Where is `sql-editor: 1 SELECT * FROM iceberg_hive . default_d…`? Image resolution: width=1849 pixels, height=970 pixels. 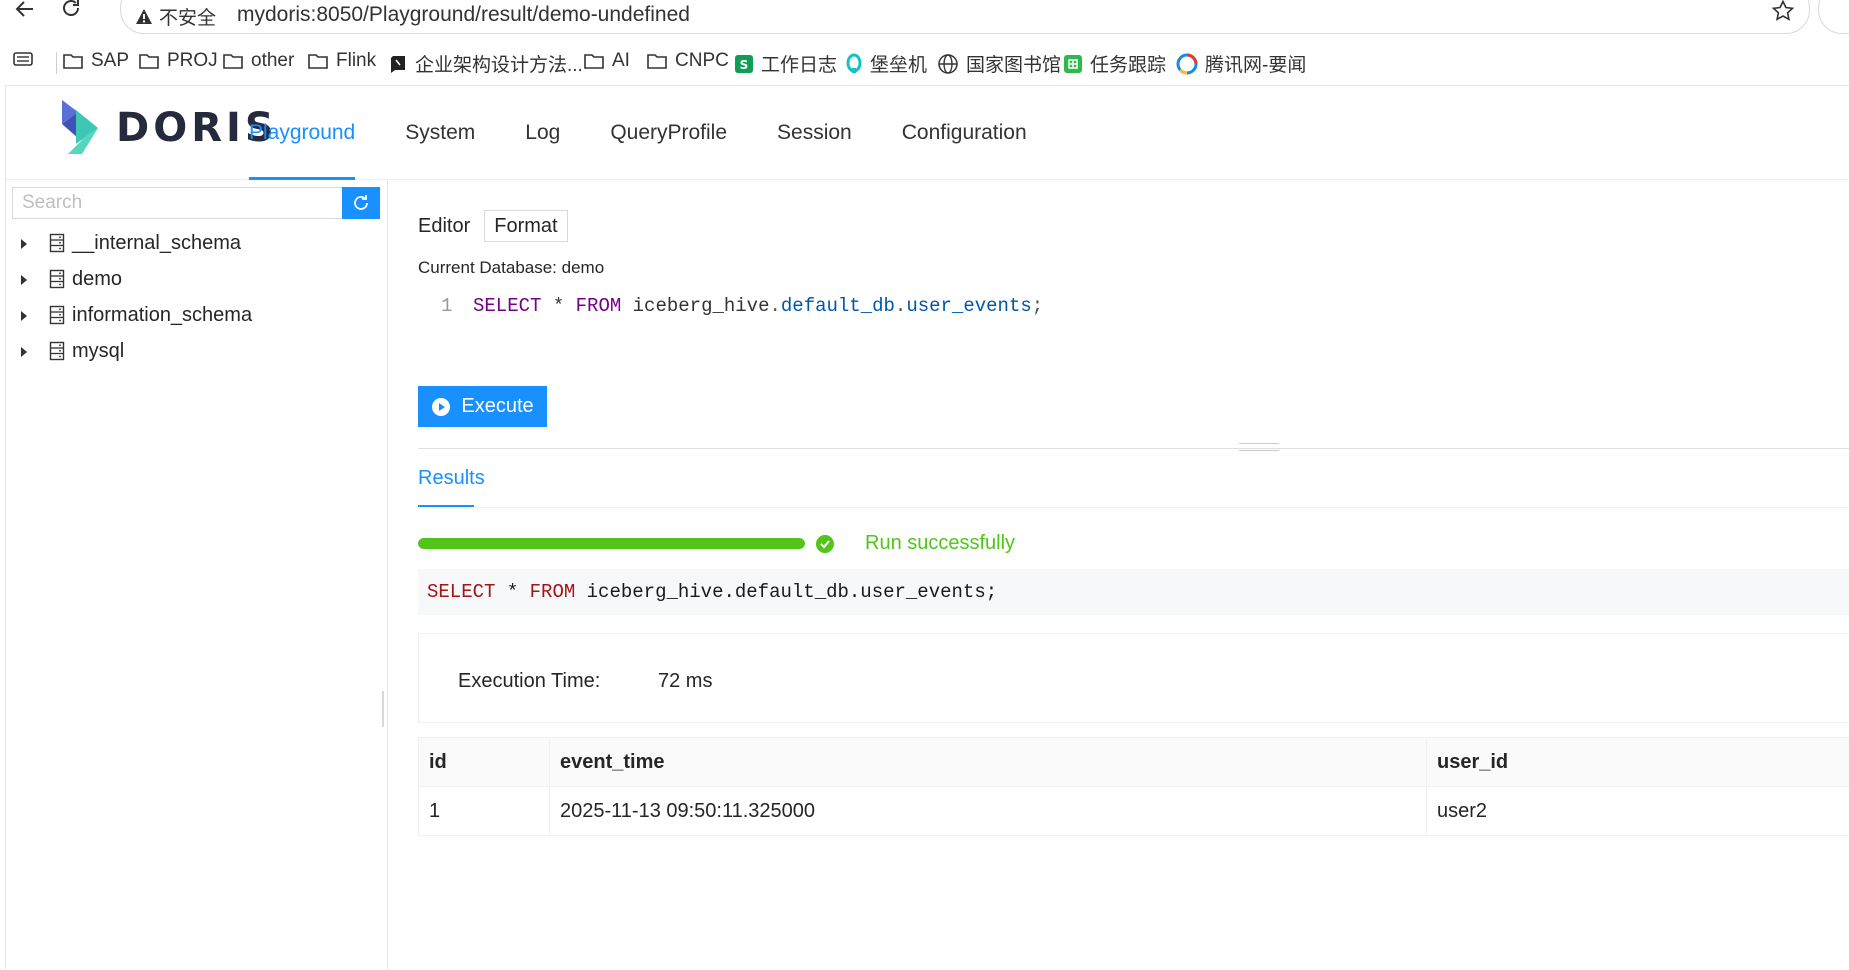
sql-editor: 1 SELECT * FROM iceberg_hive . default_d… is located at coordinates (742, 306).